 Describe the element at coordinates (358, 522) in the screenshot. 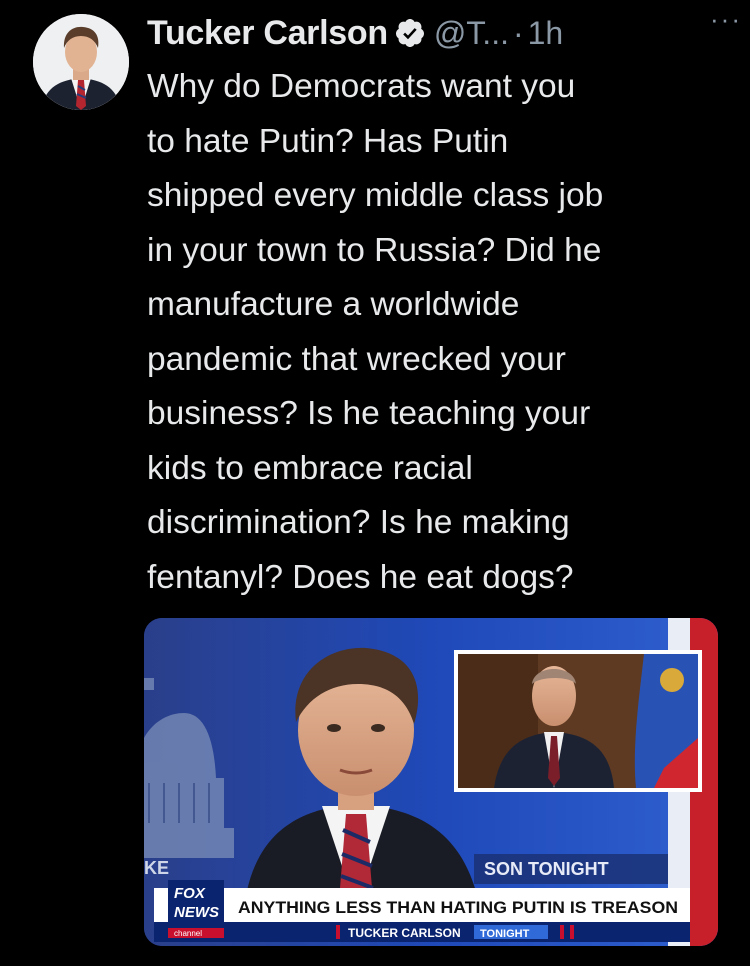

I see `tweet-text-line: discrimination? Is he making` at that location.